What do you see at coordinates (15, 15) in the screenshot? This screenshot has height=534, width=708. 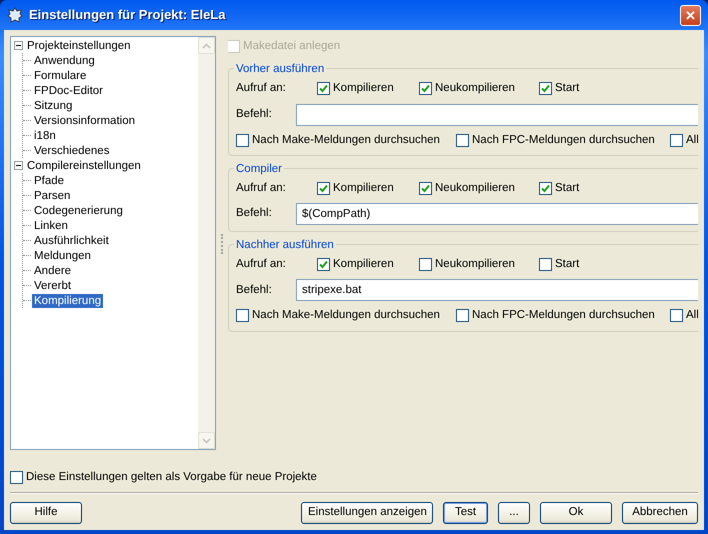 I see `app-icon` at bounding box center [15, 15].